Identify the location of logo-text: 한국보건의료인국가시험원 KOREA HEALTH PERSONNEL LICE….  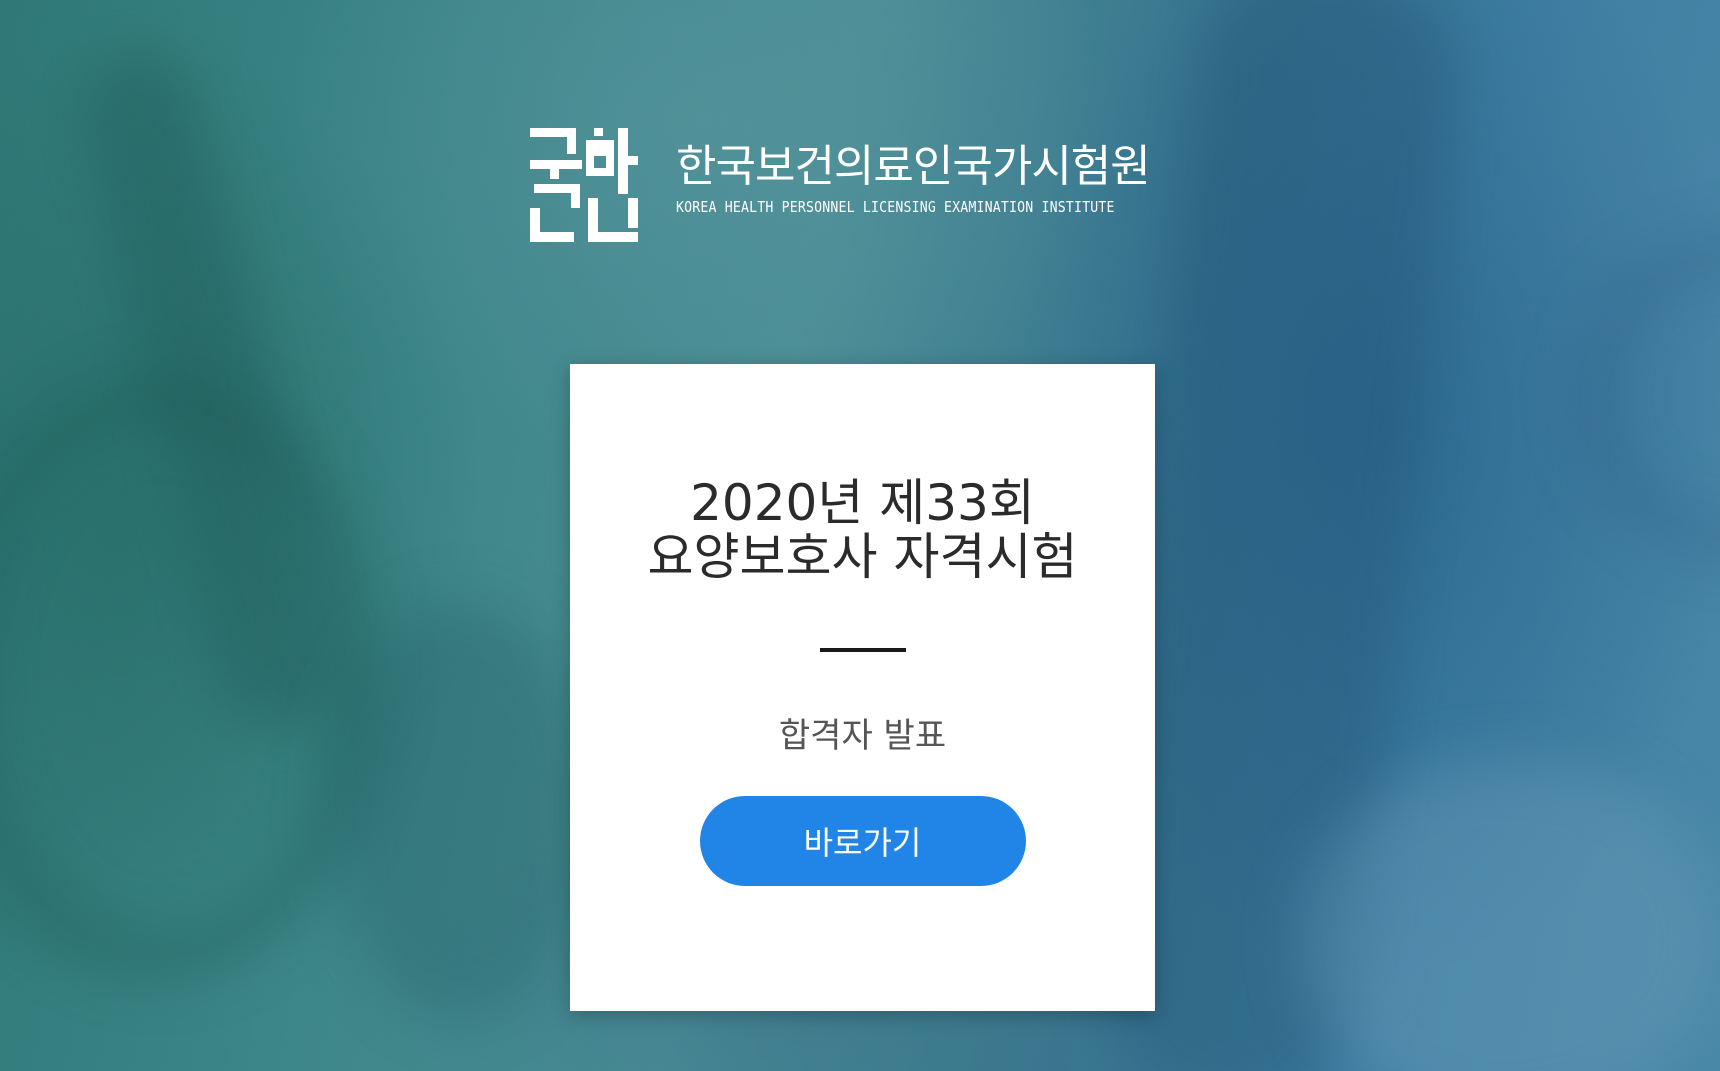
(925, 172).